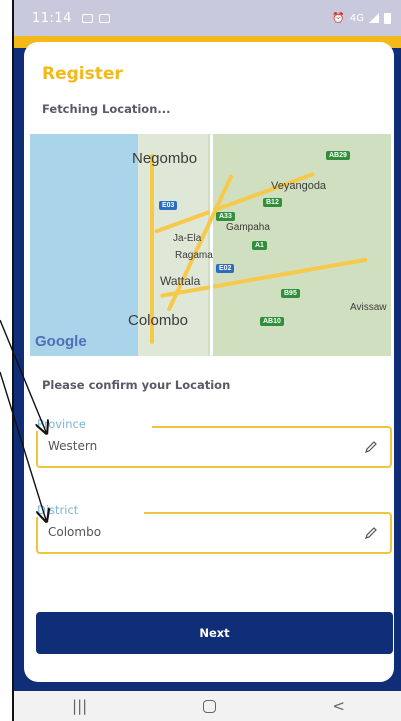  Describe the element at coordinates (272, 202) in the screenshot. I see `road-shield: B12` at that location.